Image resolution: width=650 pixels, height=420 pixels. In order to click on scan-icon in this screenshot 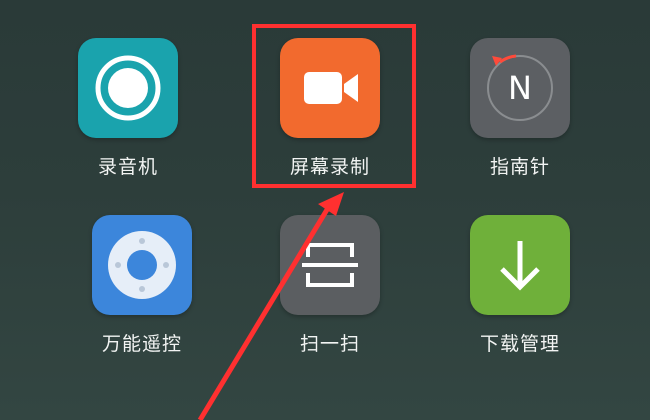, I will do `click(330, 265)`.